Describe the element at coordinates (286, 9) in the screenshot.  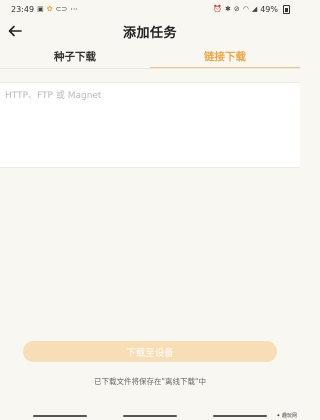
I see `battery-icon` at that location.